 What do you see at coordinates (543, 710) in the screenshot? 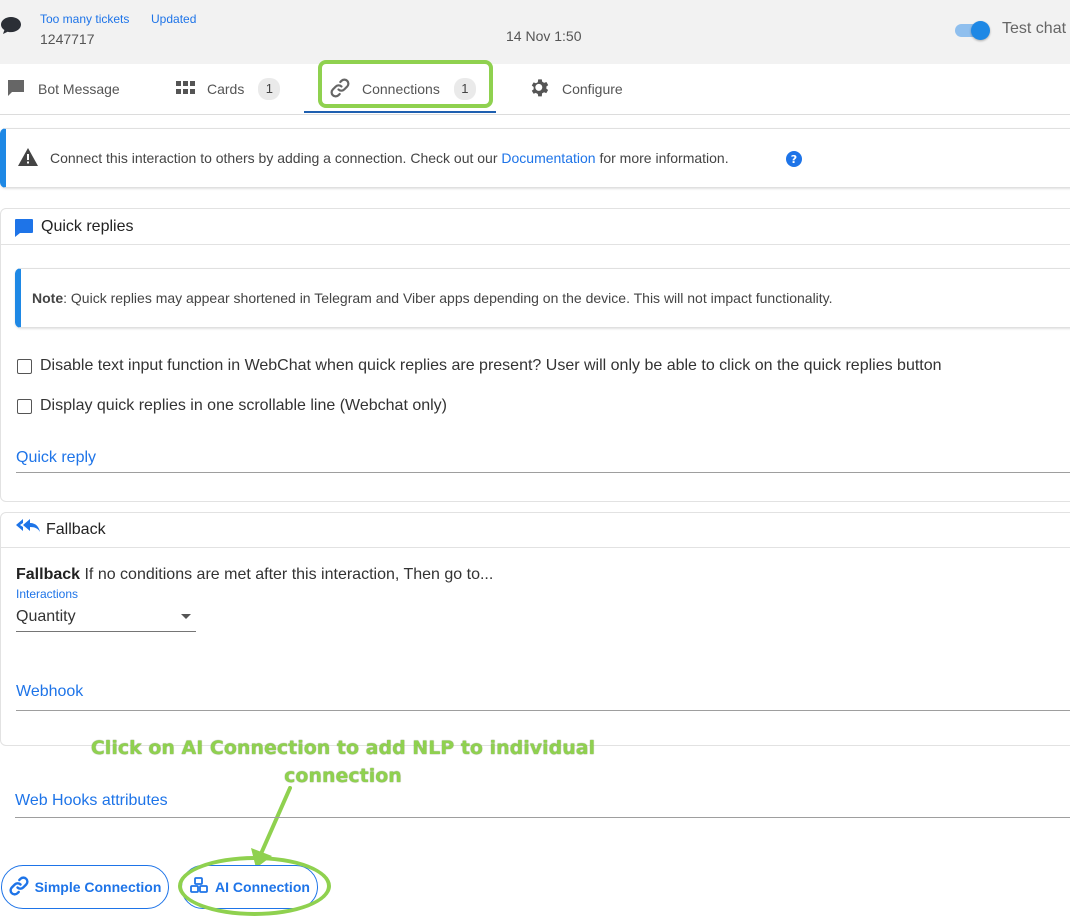
I see `webhook-underline` at bounding box center [543, 710].